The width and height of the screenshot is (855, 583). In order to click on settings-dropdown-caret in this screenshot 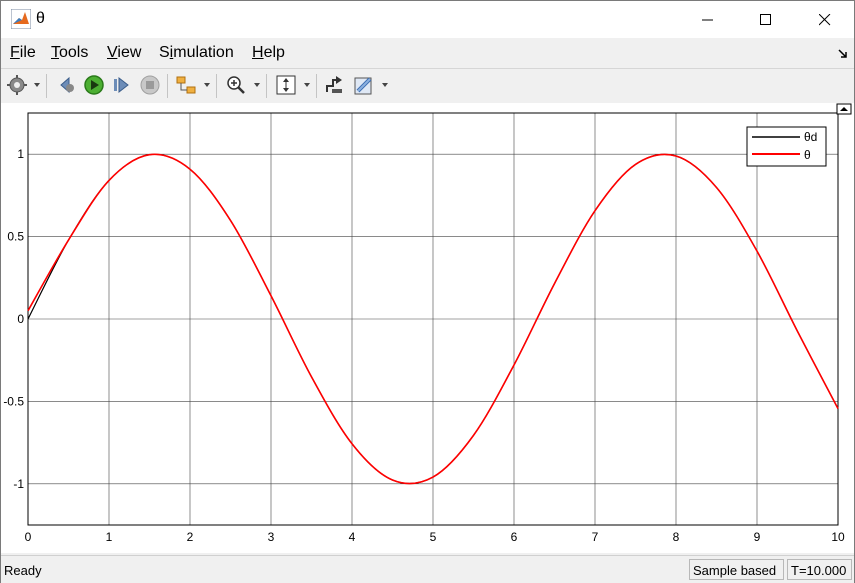, I will do `click(37, 85)`.